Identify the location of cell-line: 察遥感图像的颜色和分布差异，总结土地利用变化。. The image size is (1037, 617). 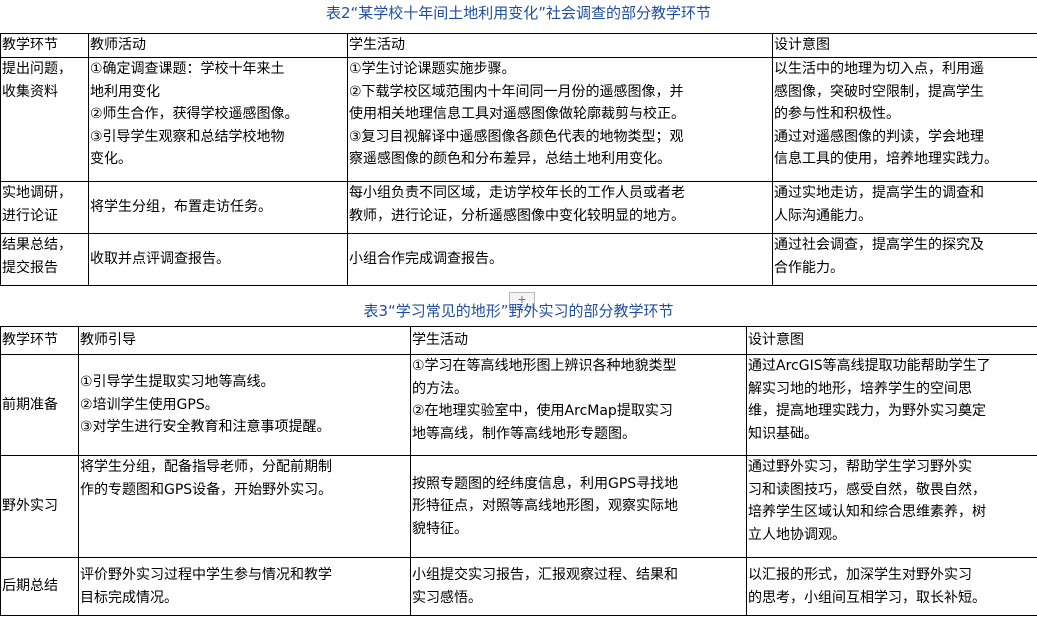
(510, 159).